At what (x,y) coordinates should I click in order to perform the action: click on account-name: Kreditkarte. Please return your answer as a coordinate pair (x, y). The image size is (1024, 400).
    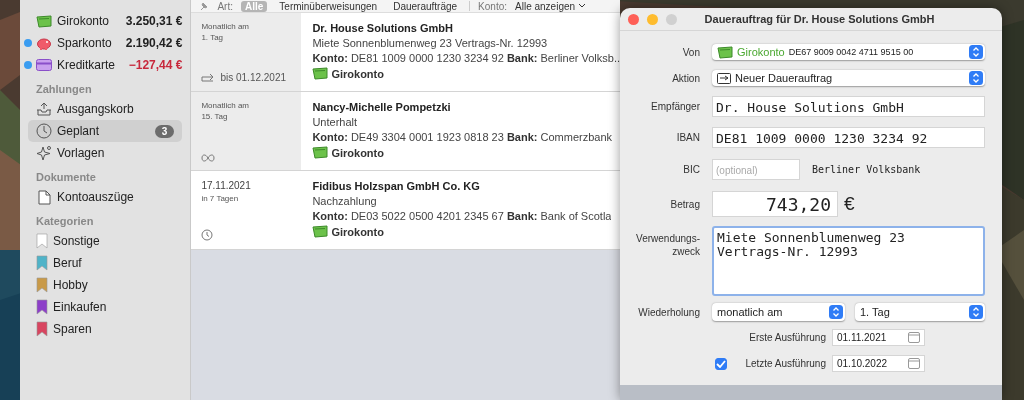
    Looking at the image, I should click on (87, 65).